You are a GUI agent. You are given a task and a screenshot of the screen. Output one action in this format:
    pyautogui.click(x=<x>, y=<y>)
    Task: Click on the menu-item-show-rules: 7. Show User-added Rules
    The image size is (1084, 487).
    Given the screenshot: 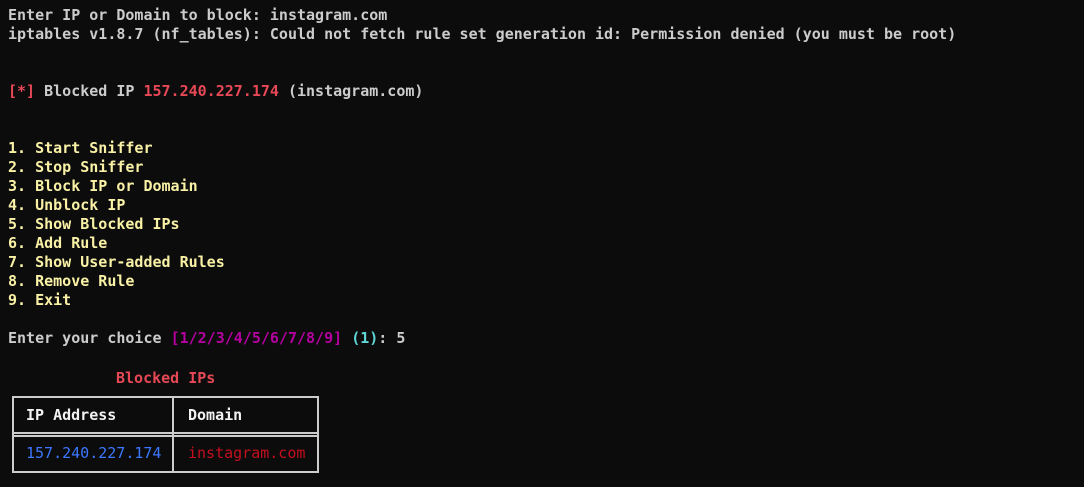 What is the action you would take?
    pyautogui.click(x=116, y=262)
    